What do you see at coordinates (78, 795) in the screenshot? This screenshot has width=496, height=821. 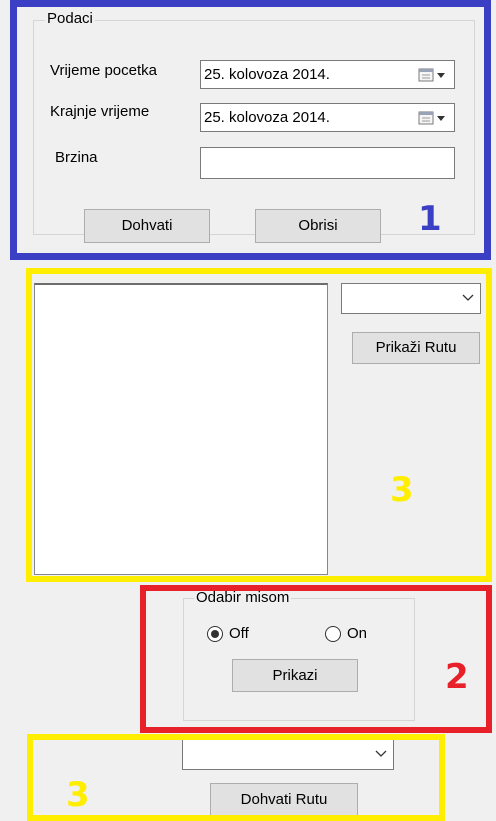 I see `annotation-number-3-bottom: 3` at bounding box center [78, 795].